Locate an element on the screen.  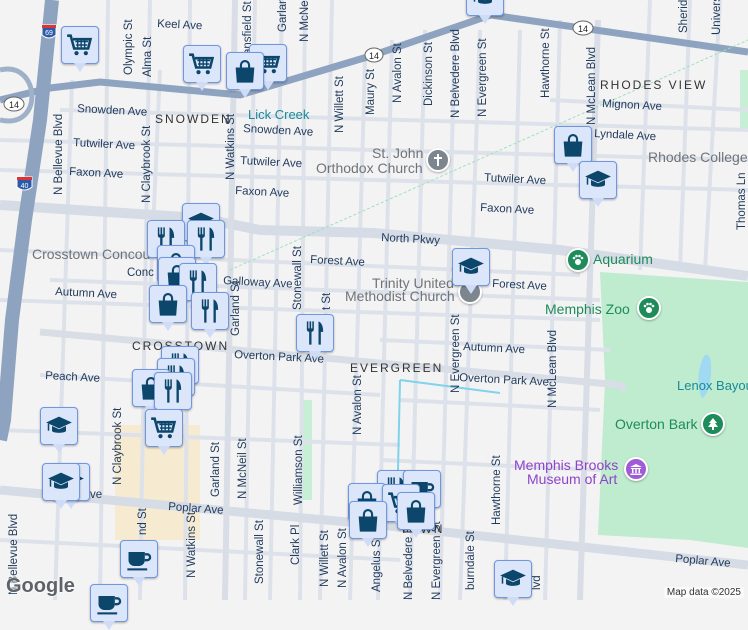
svg-text: Garlan is located at coordinates (283, 16).